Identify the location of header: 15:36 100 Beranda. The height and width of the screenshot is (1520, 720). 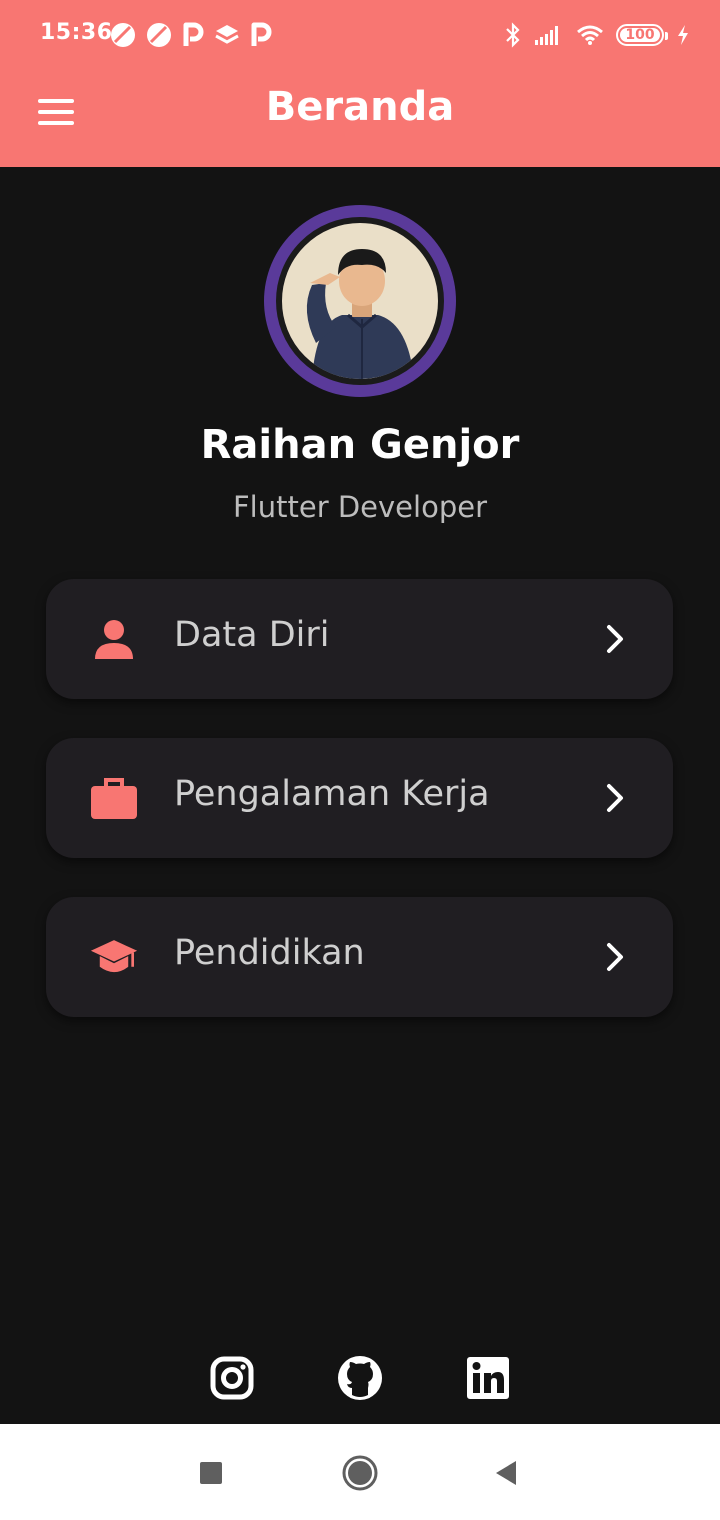
(360, 83).